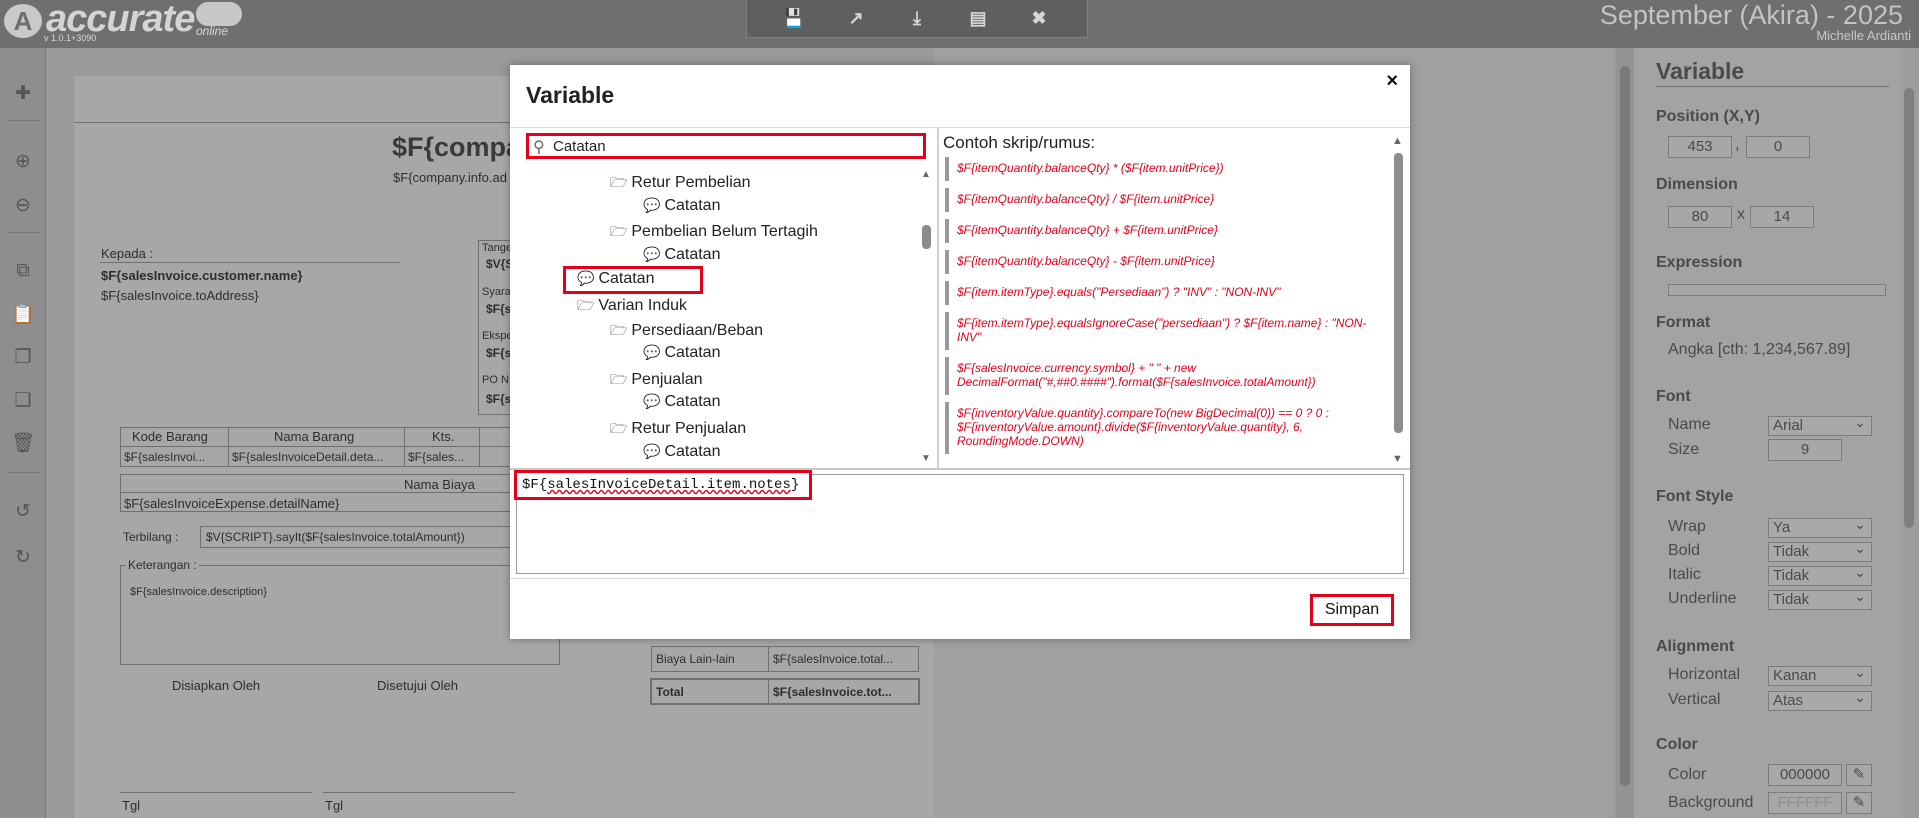  I want to click on comment-icon: 💬, so click(652, 352).